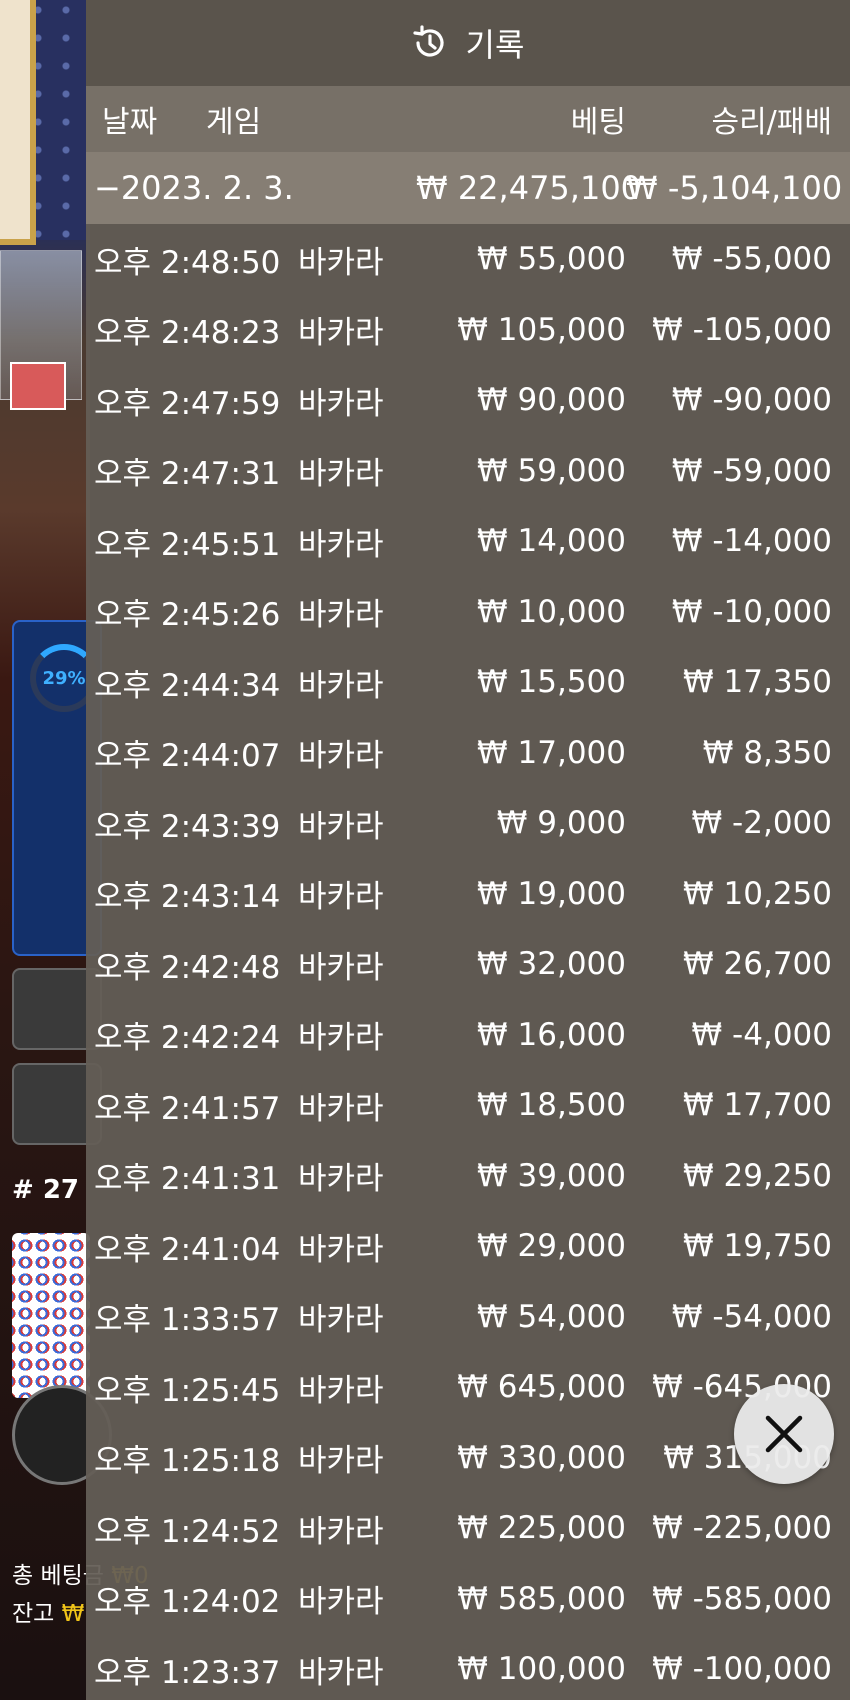 The height and width of the screenshot is (1700, 850). What do you see at coordinates (187, 262) in the screenshot?
I see `row-time: 오후 2:48:50` at bounding box center [187, 262].